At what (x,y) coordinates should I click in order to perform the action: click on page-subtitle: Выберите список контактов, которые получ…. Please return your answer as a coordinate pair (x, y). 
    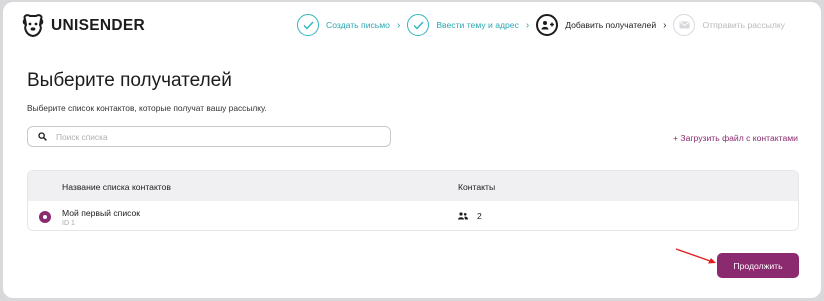
    Looking at the image, I should click on (147, 108).